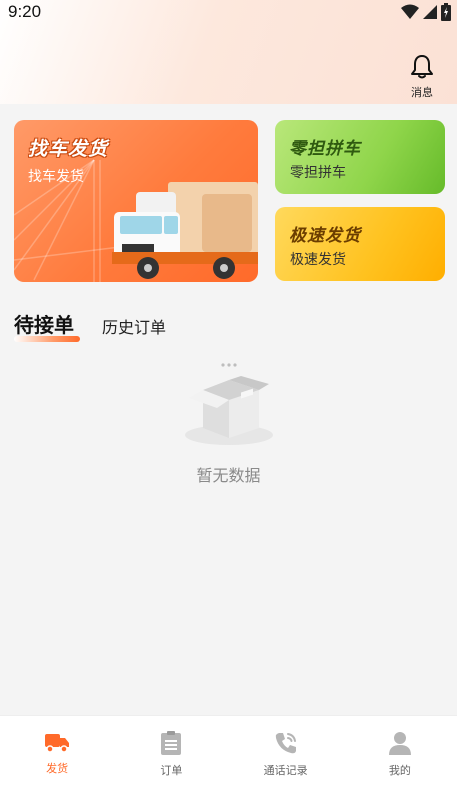 The image size is (457, 806). I want to click on status-icons, so click(426, 12).